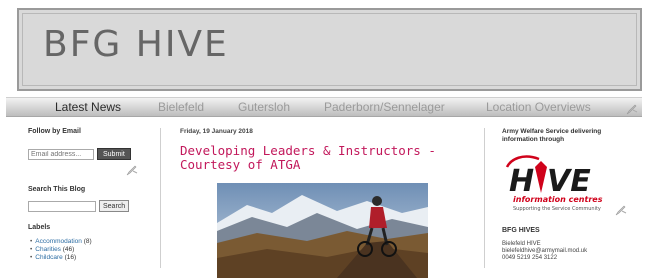 This screenshot has height=278, width=648. What do you see at coordinates (521, 244) in the screenshot?
I see `contact-name: Bielefeld HIVE` at bounding box center [521, 244].